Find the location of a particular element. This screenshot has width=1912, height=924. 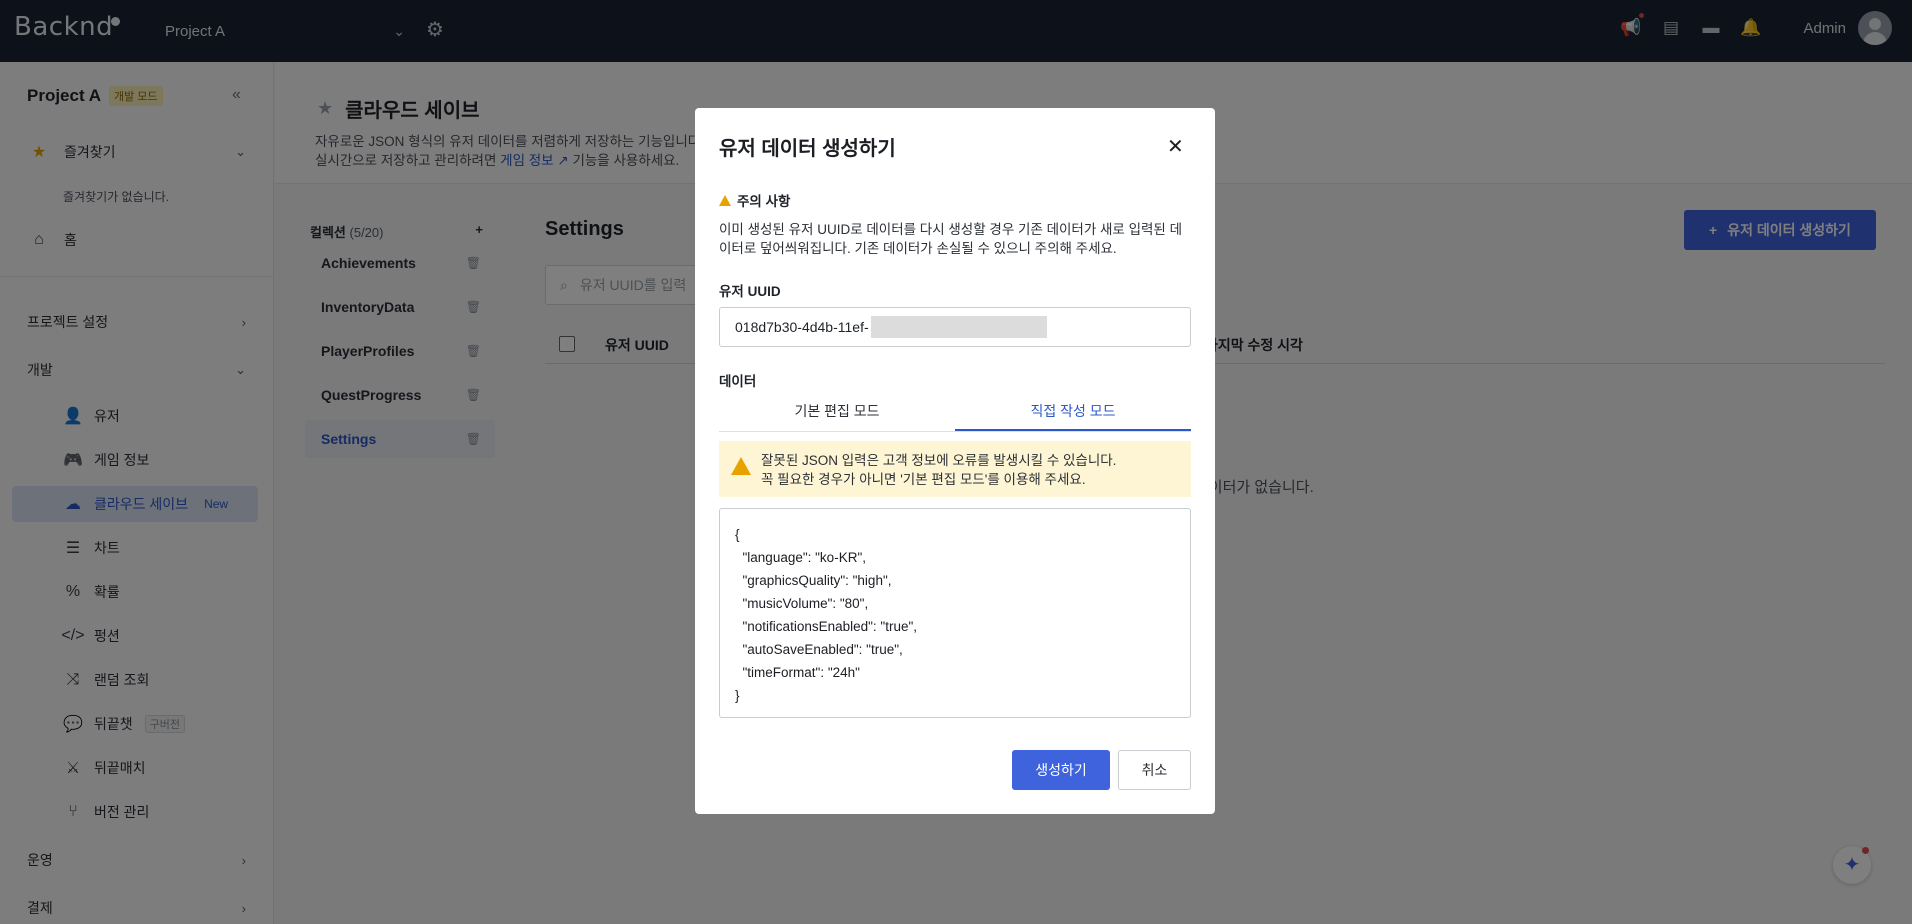

redacted-area is located at coordinates (958, 327).